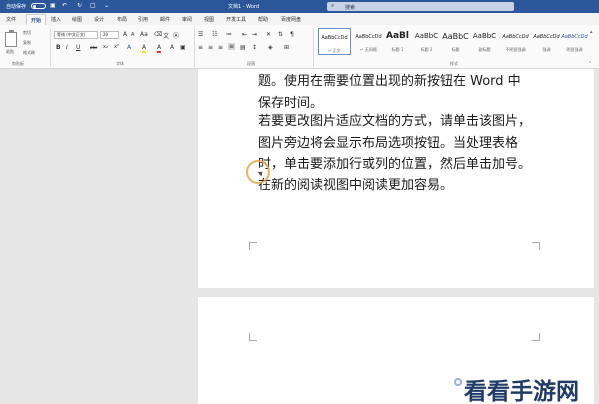 This screenshot has height=404, width=599. What do you see at coordinates (109, 35) in the screenshot?
I see `font-size-select: 20` at bounding box center [109, 35].